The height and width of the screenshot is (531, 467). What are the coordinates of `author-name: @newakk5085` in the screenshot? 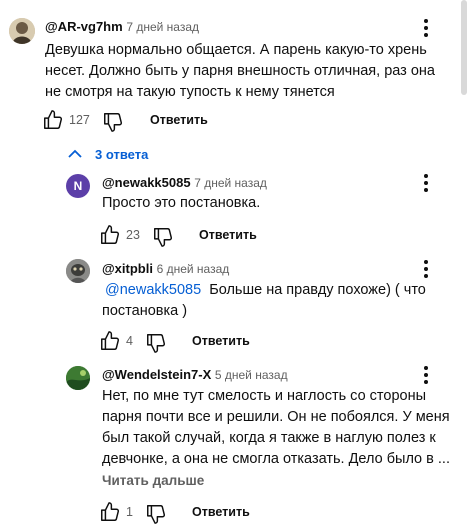 It's located at (146, 182).